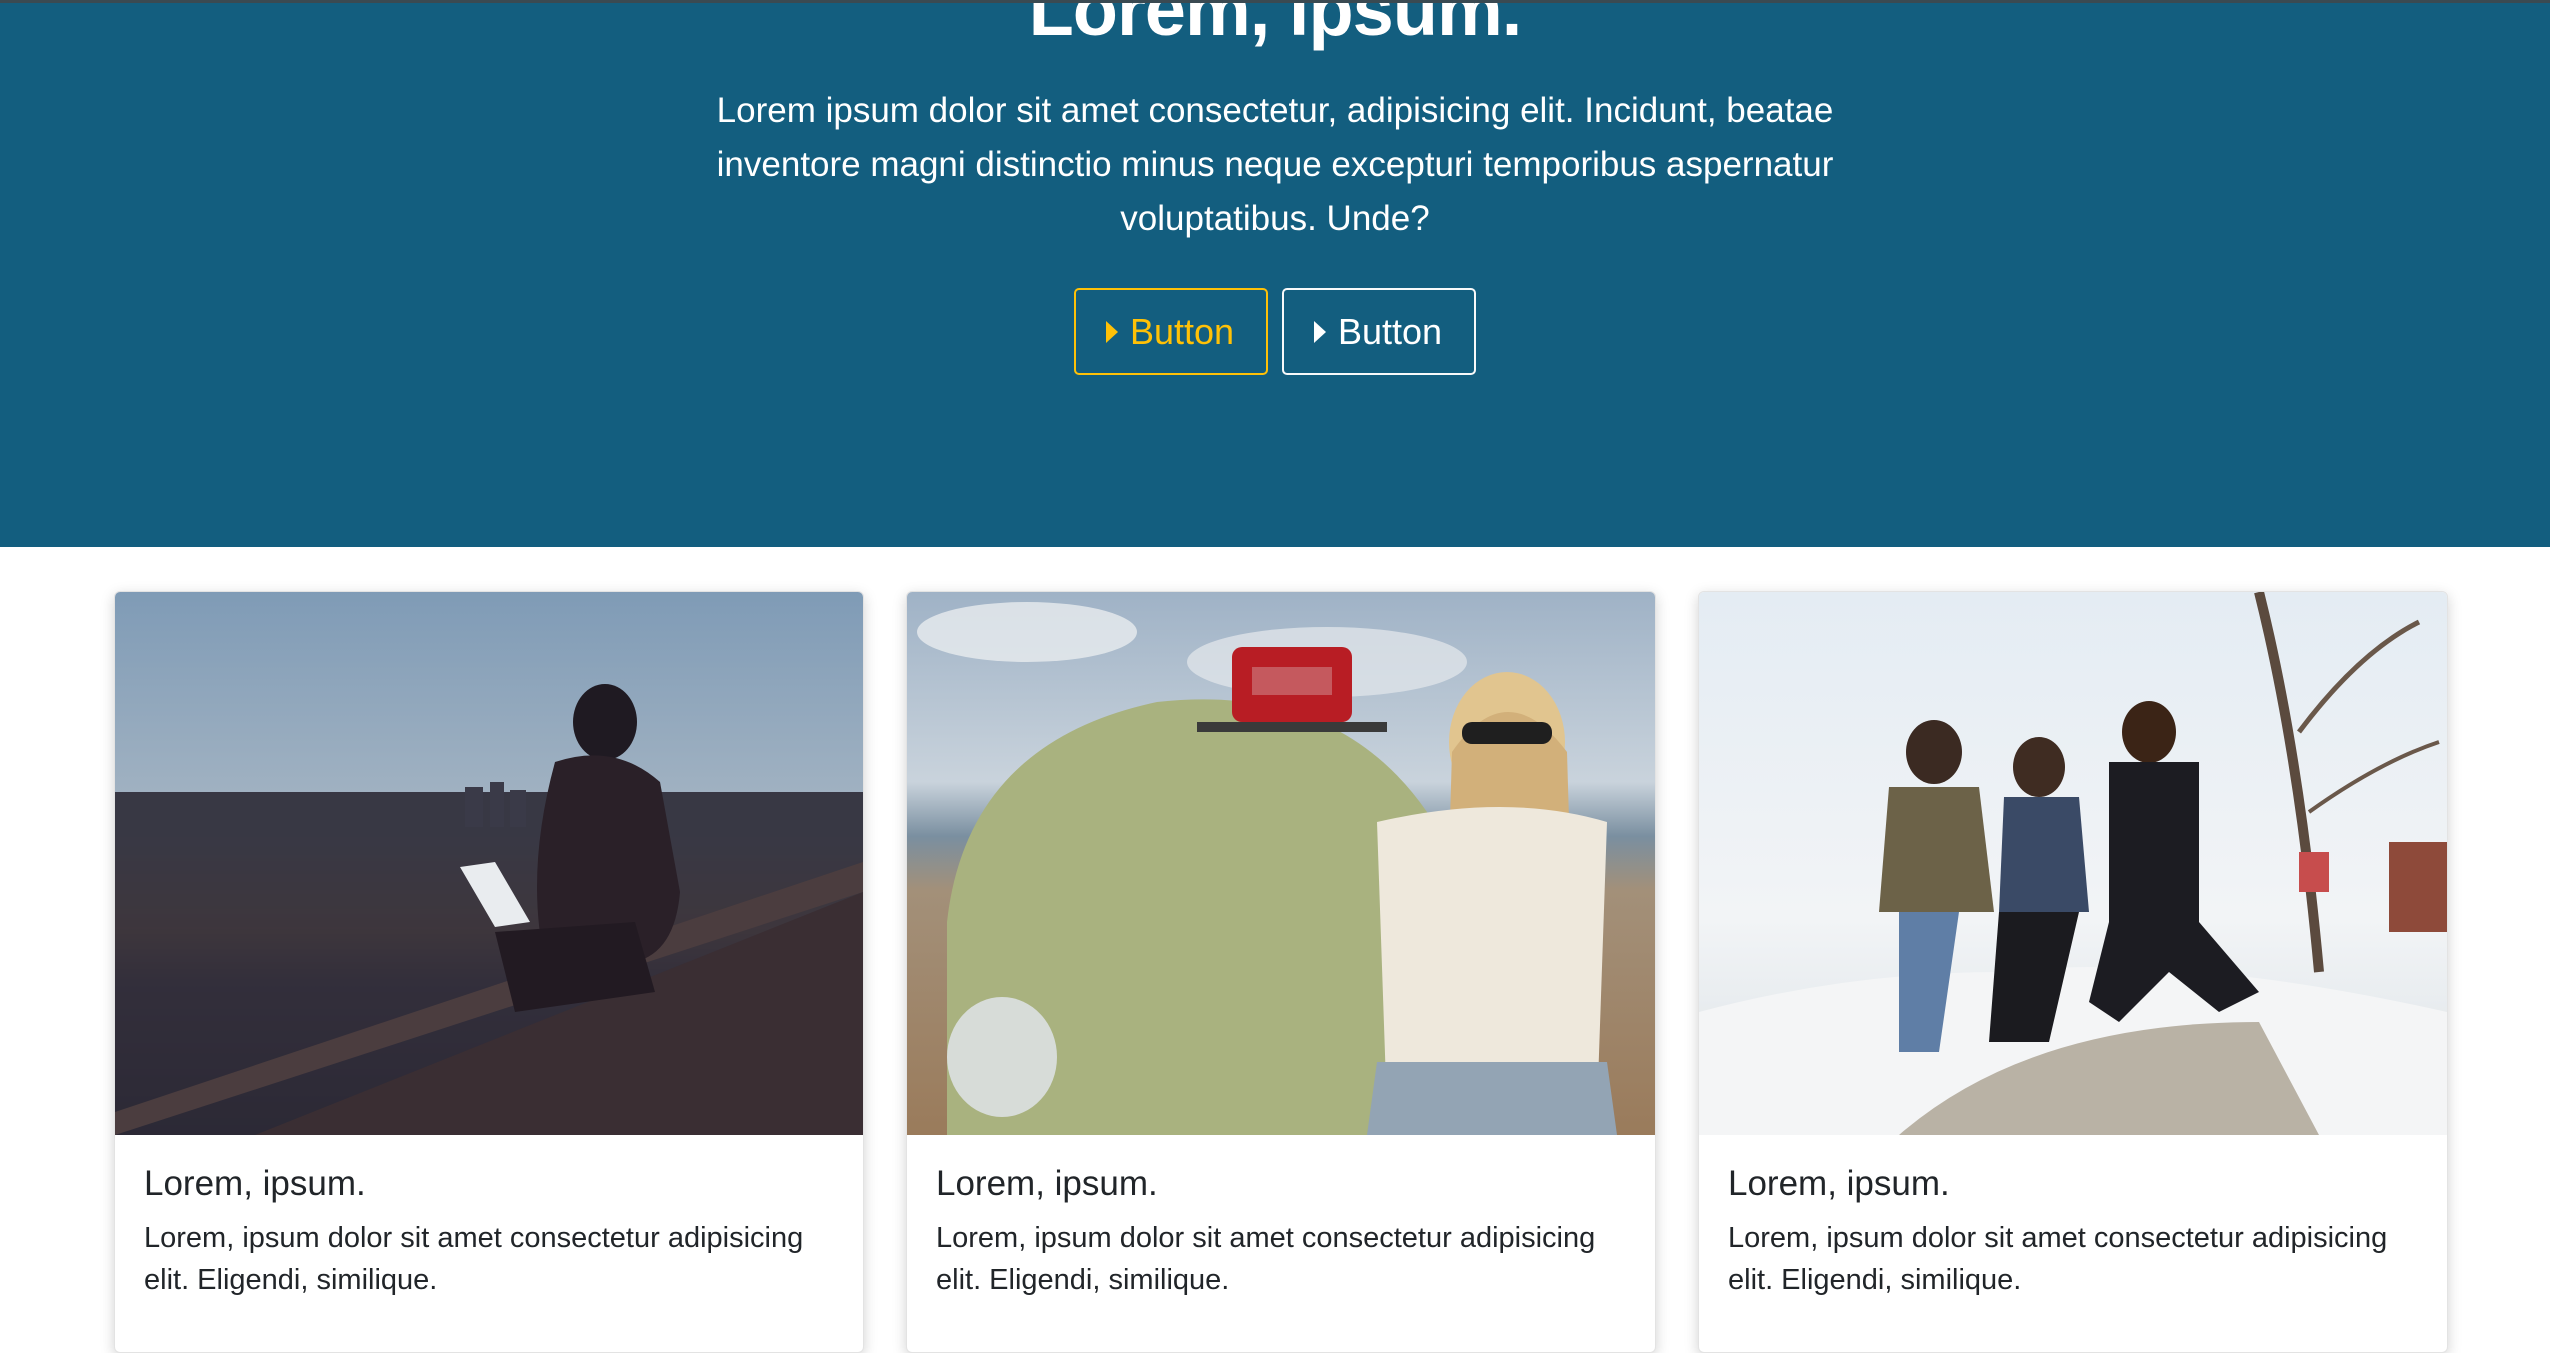 The width and height of the screenshot is (2550, 1353). What do you see at coordinates (1281, 863) in the screenshot?
I see `card-image-woman-with-car` at bounding box center [1281, 863].